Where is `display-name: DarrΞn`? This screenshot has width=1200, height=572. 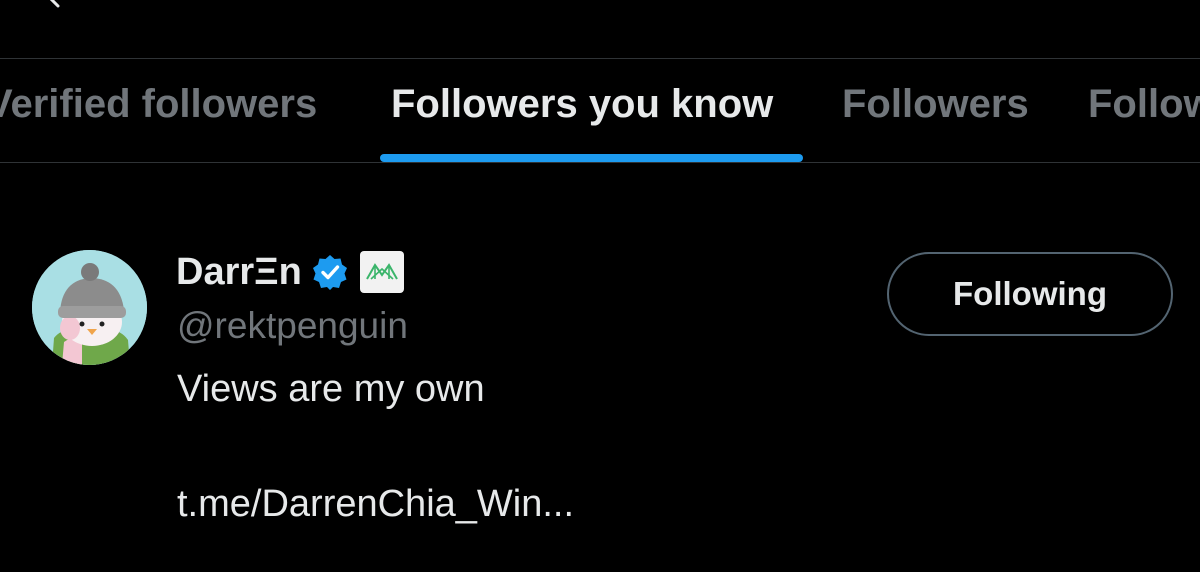
display-name: DarrΞn is located at coordinates (239, 272).